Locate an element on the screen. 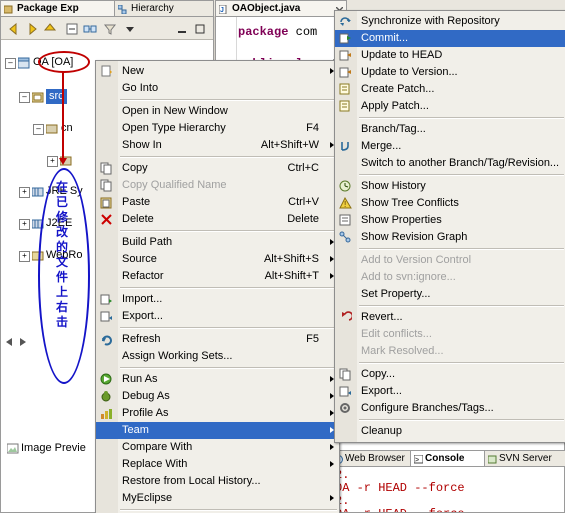  maximize-button is located at coordinates (200, 29).